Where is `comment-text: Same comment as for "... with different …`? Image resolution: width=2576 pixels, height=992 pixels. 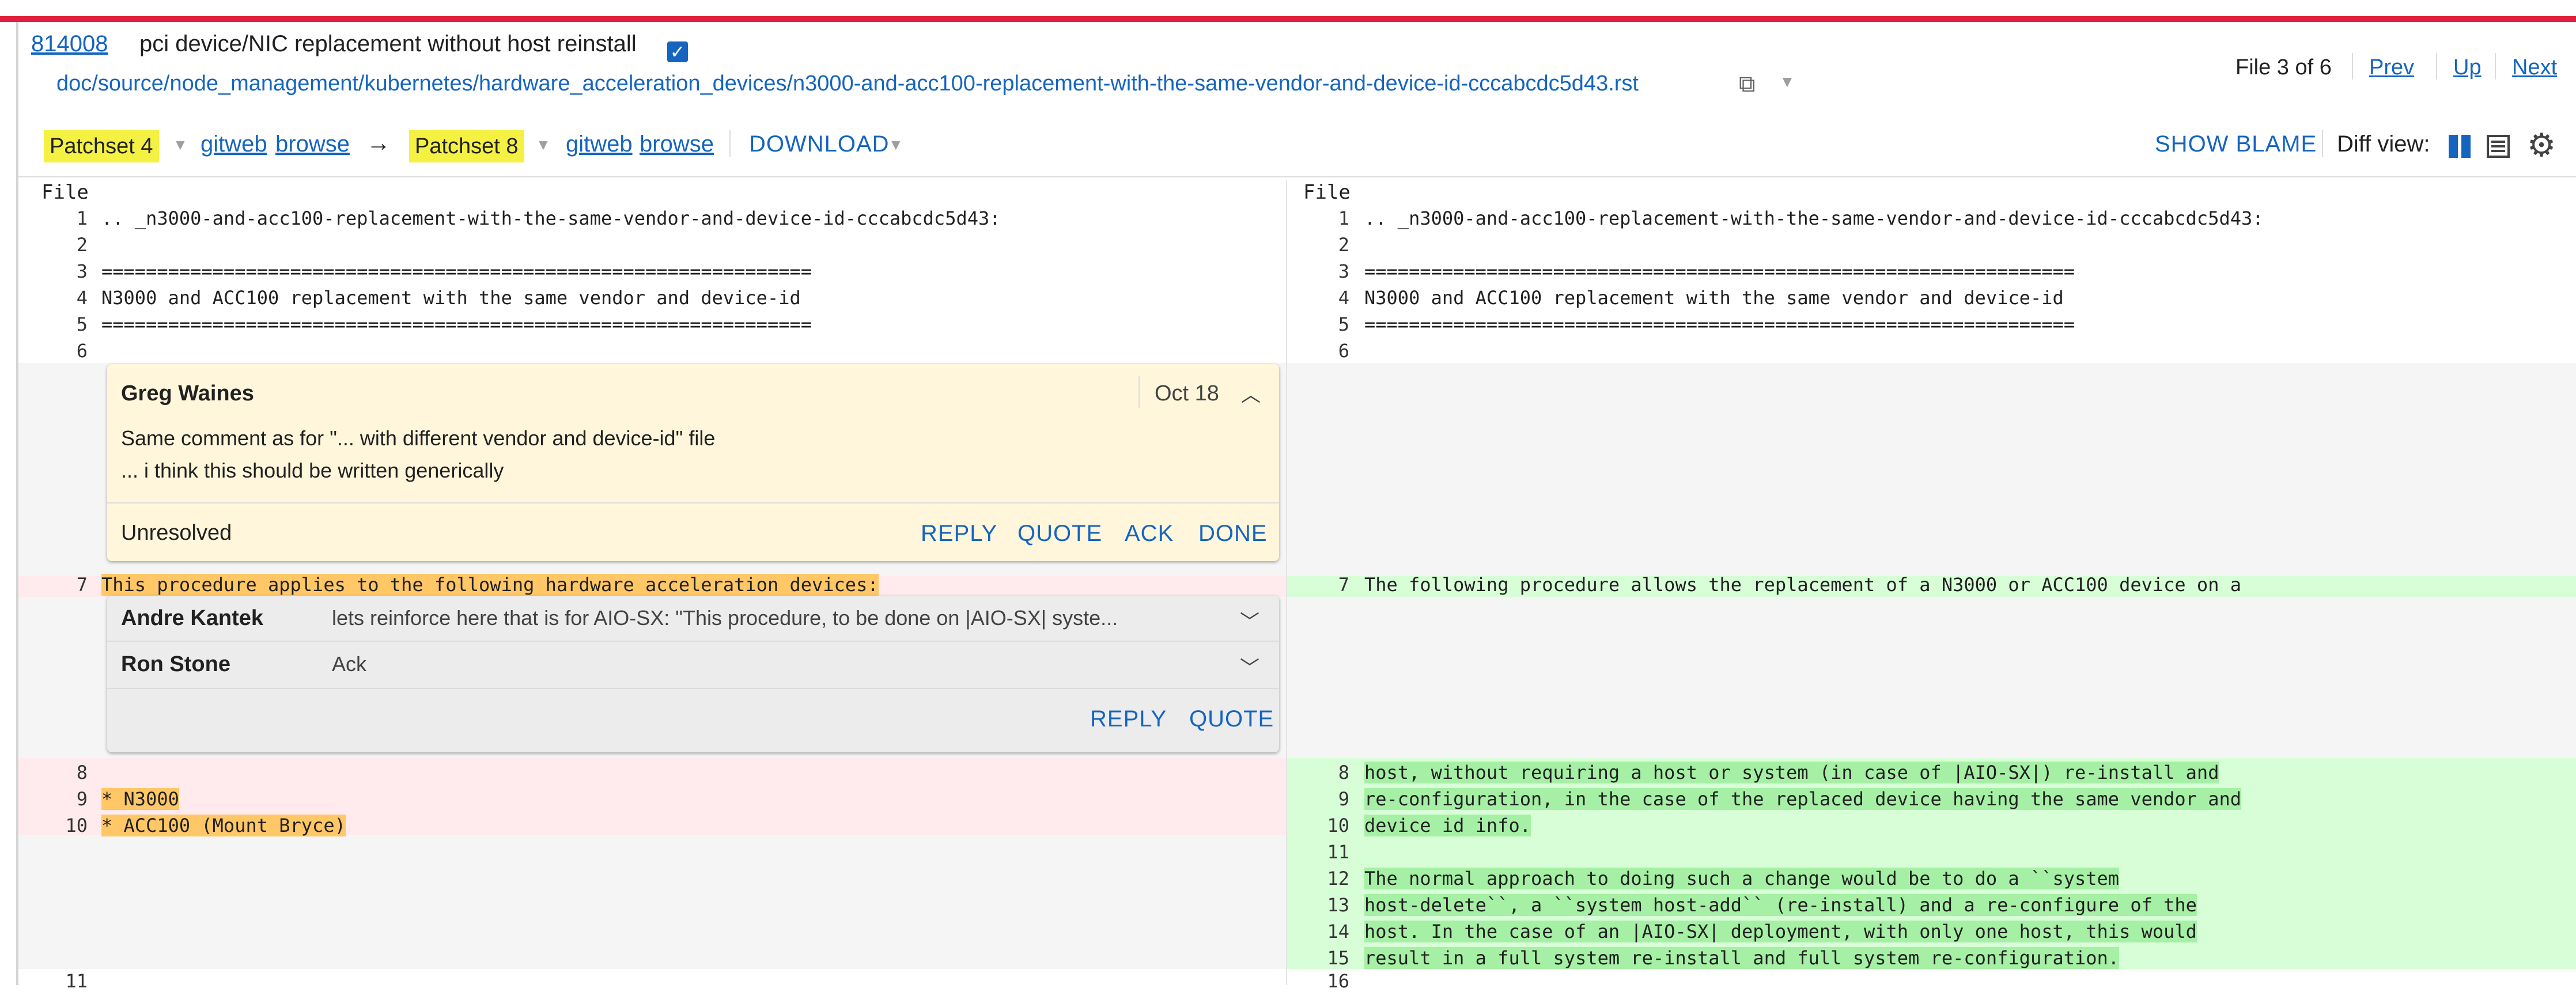
comment-text: Same comment as for "... with different … is located at coordinates (418, 438).